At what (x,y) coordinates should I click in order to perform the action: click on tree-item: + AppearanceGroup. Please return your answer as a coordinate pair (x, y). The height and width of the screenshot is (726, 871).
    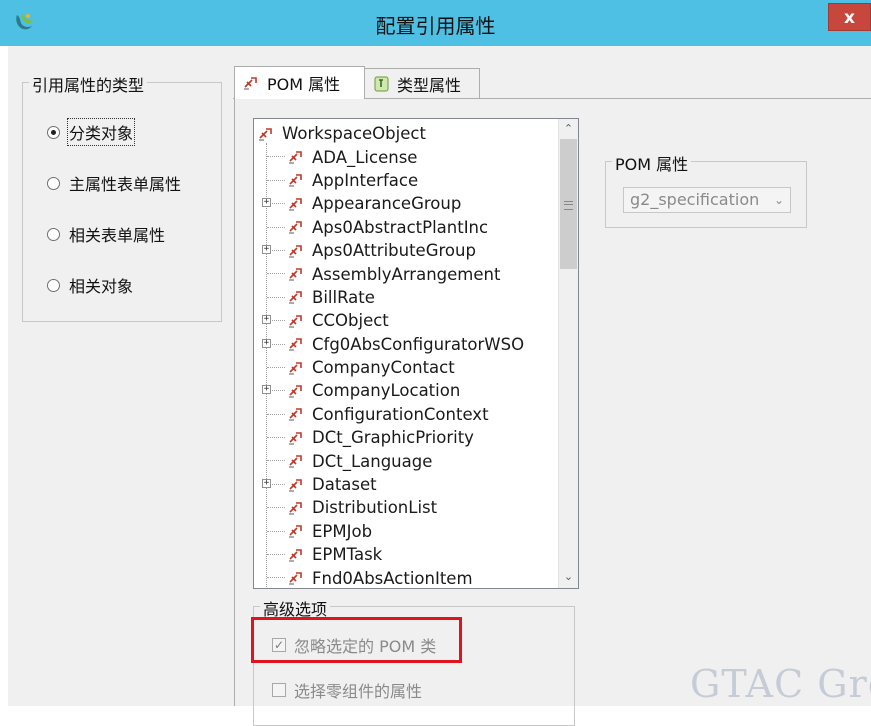
    Looking at the image, I should click on (406, 203).